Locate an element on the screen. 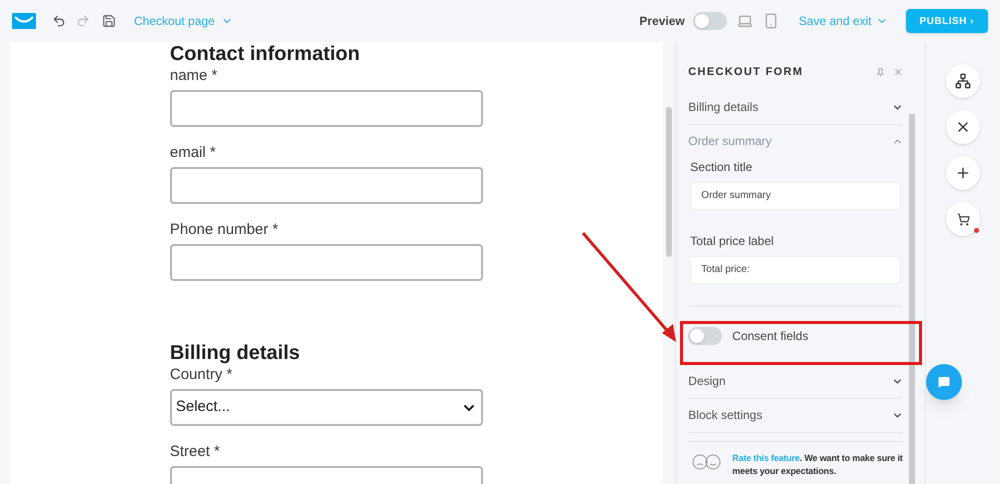 The width and height of the screenshot is (1000, 484). field-label: Phone number * is located at coordinates (225, 230).